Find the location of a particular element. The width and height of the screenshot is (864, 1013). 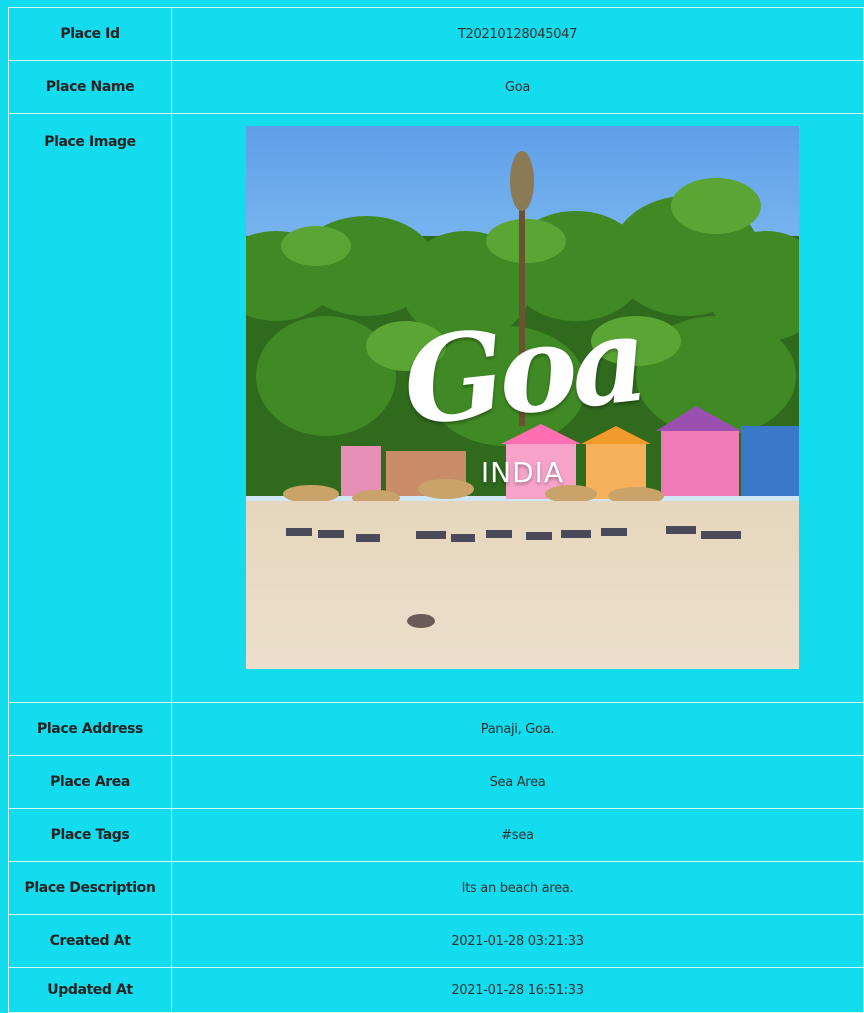

value-place-description: Its an beach area. is located at coordinates (517, 888).